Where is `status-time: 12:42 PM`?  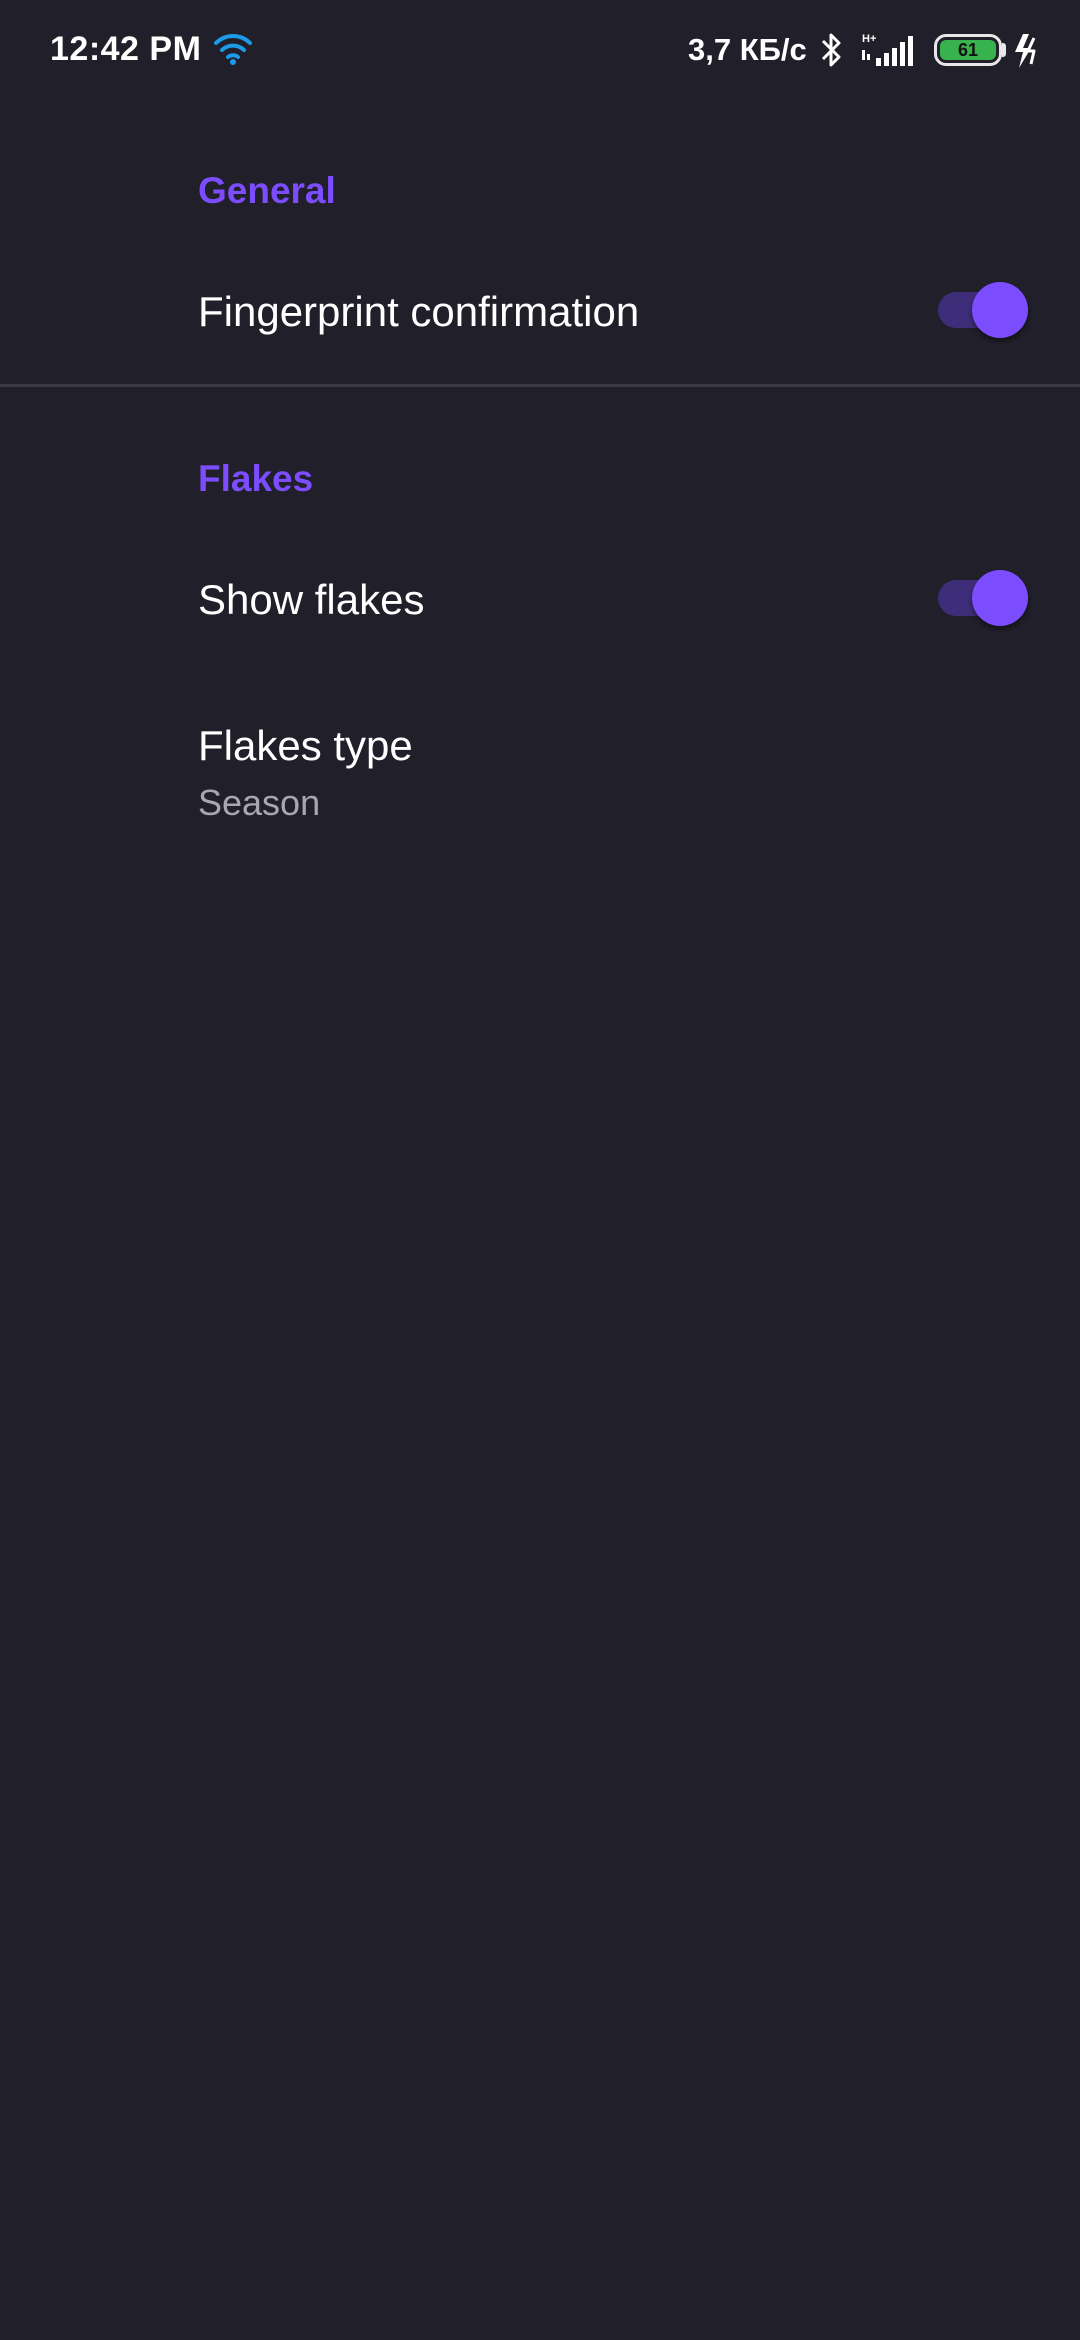 status-time: 12:42 PM is located at coordinates (126, 49).